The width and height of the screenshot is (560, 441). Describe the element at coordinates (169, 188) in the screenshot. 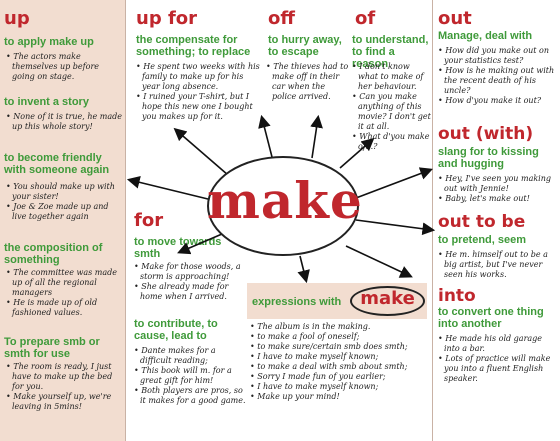

I see `arrow-up` at that location.